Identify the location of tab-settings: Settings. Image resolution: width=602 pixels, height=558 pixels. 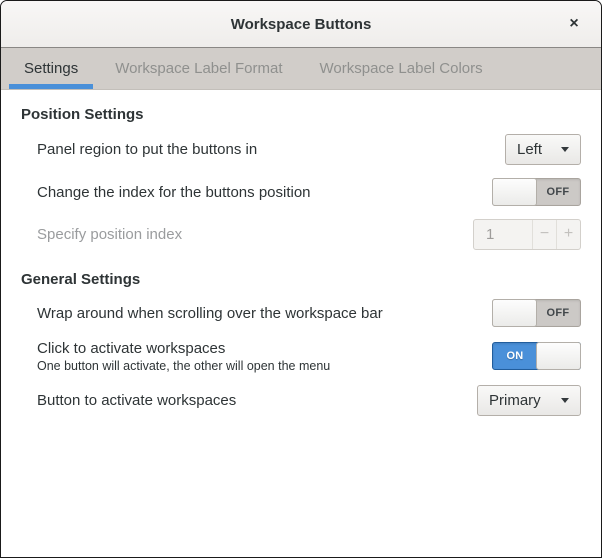
(51, 68).